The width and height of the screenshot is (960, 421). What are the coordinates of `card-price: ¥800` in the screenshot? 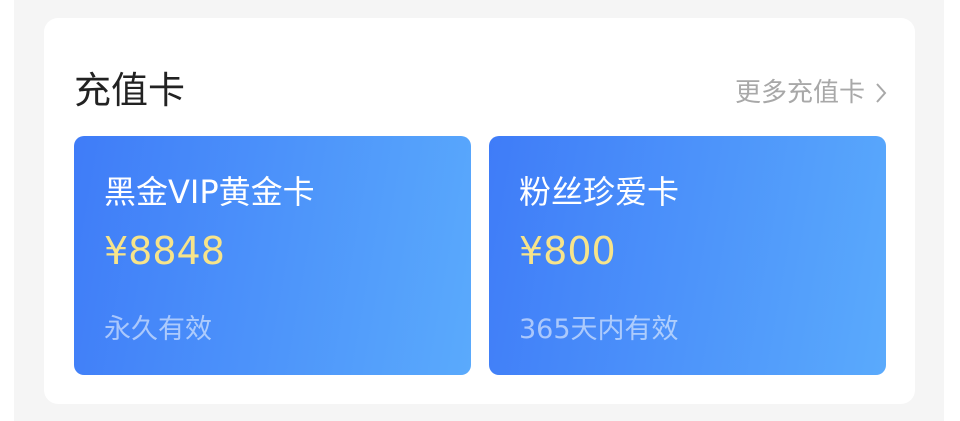 It's located at (567, 251).